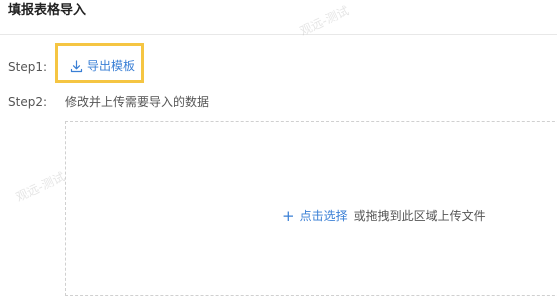  What do you see at coordinates (288, 216) in the screenshot?
I see `plus-icon: +` at bounding box center [288, 216].